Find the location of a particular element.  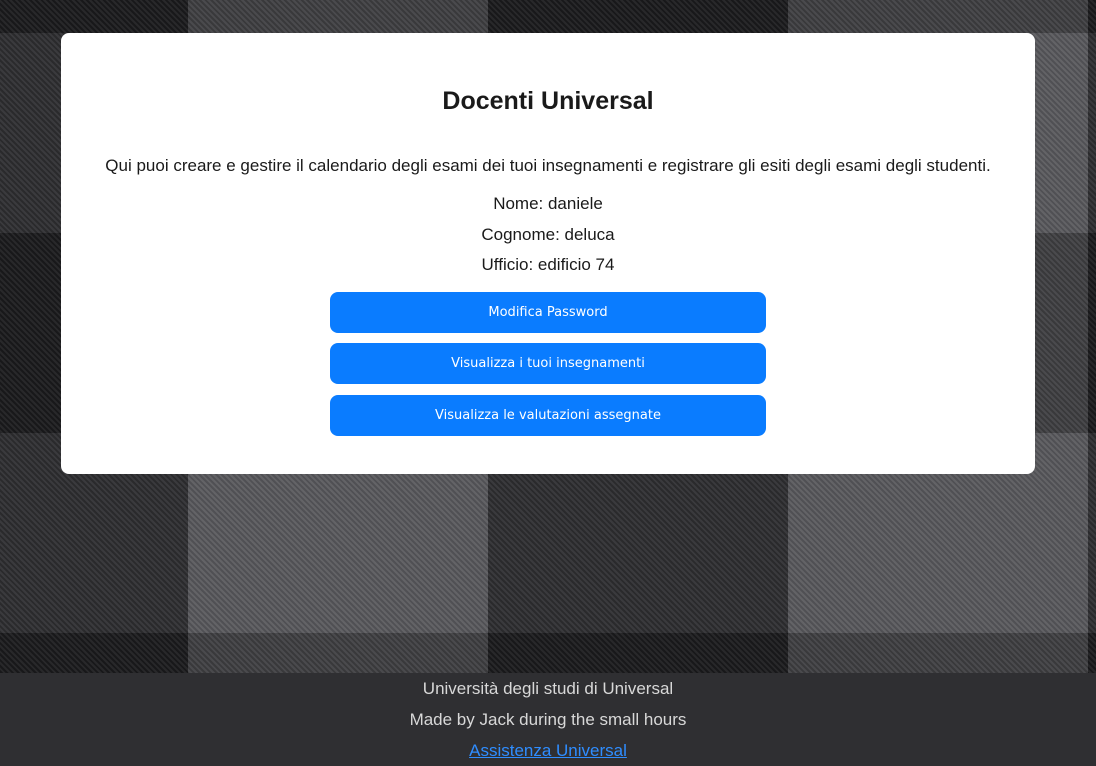

page-title: Docenti Universal is located at coordinates (548, 101).